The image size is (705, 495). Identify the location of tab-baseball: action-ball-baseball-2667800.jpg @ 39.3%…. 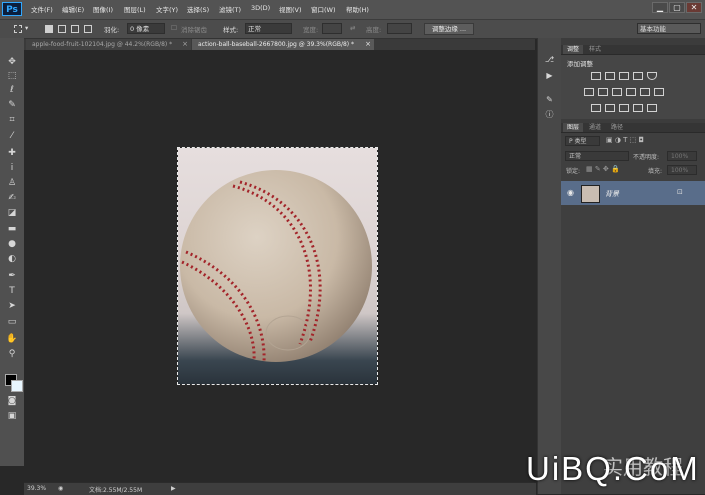
(283, 44).